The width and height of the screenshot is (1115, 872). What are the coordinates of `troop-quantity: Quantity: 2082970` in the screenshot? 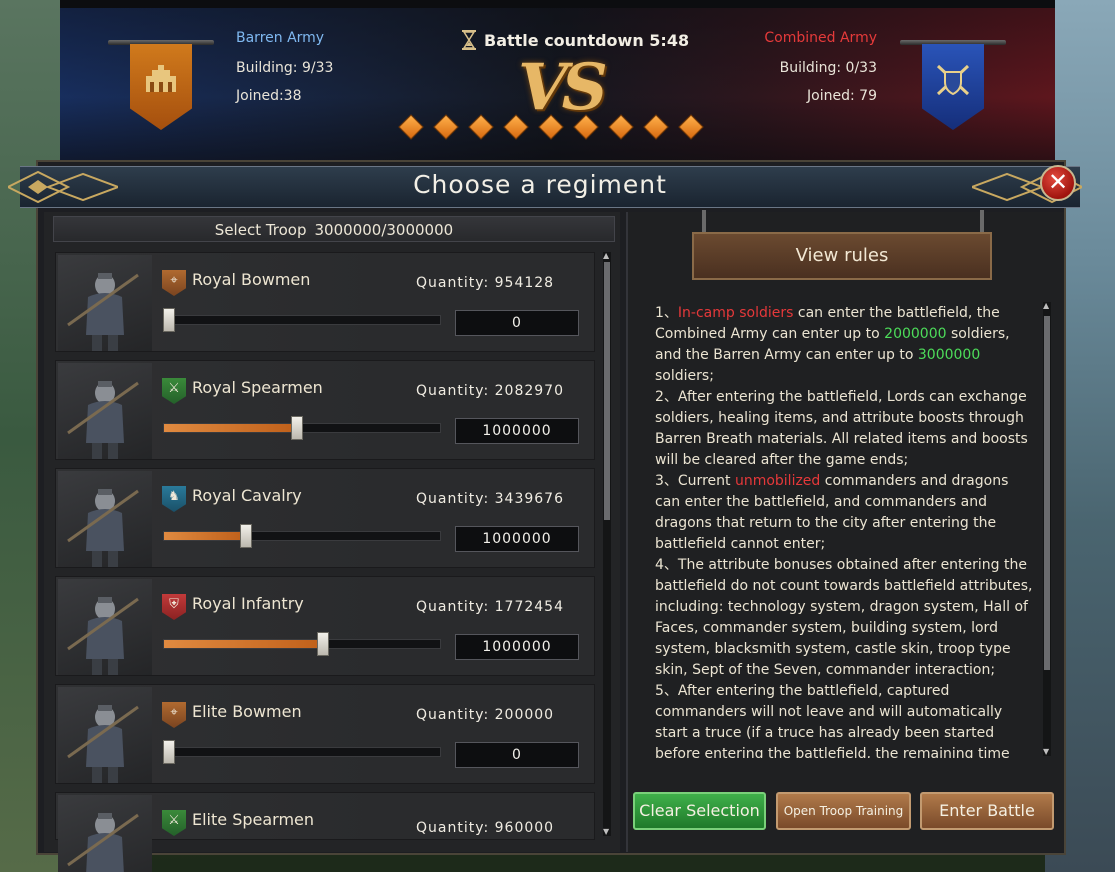 It's located at (490, 391).